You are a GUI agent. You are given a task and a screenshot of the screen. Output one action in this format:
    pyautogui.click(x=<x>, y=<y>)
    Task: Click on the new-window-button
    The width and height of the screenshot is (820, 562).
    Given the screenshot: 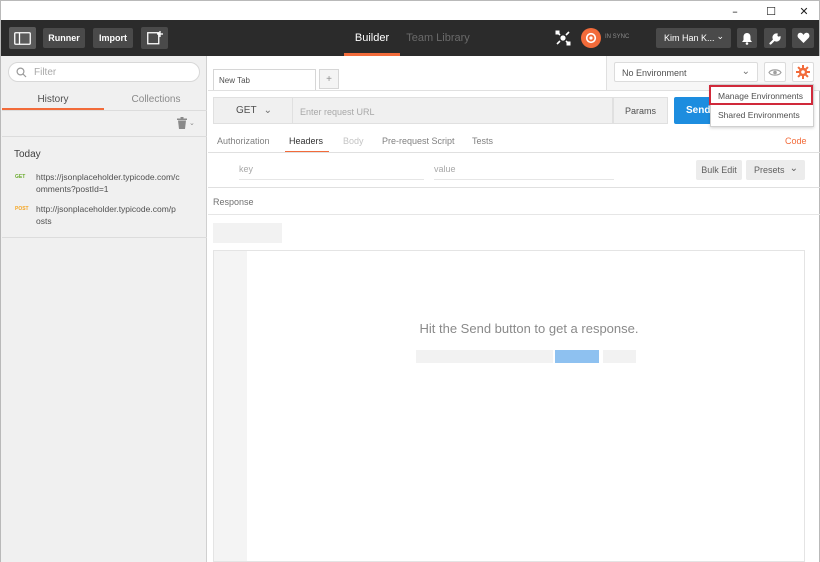 What is the action you would take?
    pyautogui.click(x=154, y=38)
    